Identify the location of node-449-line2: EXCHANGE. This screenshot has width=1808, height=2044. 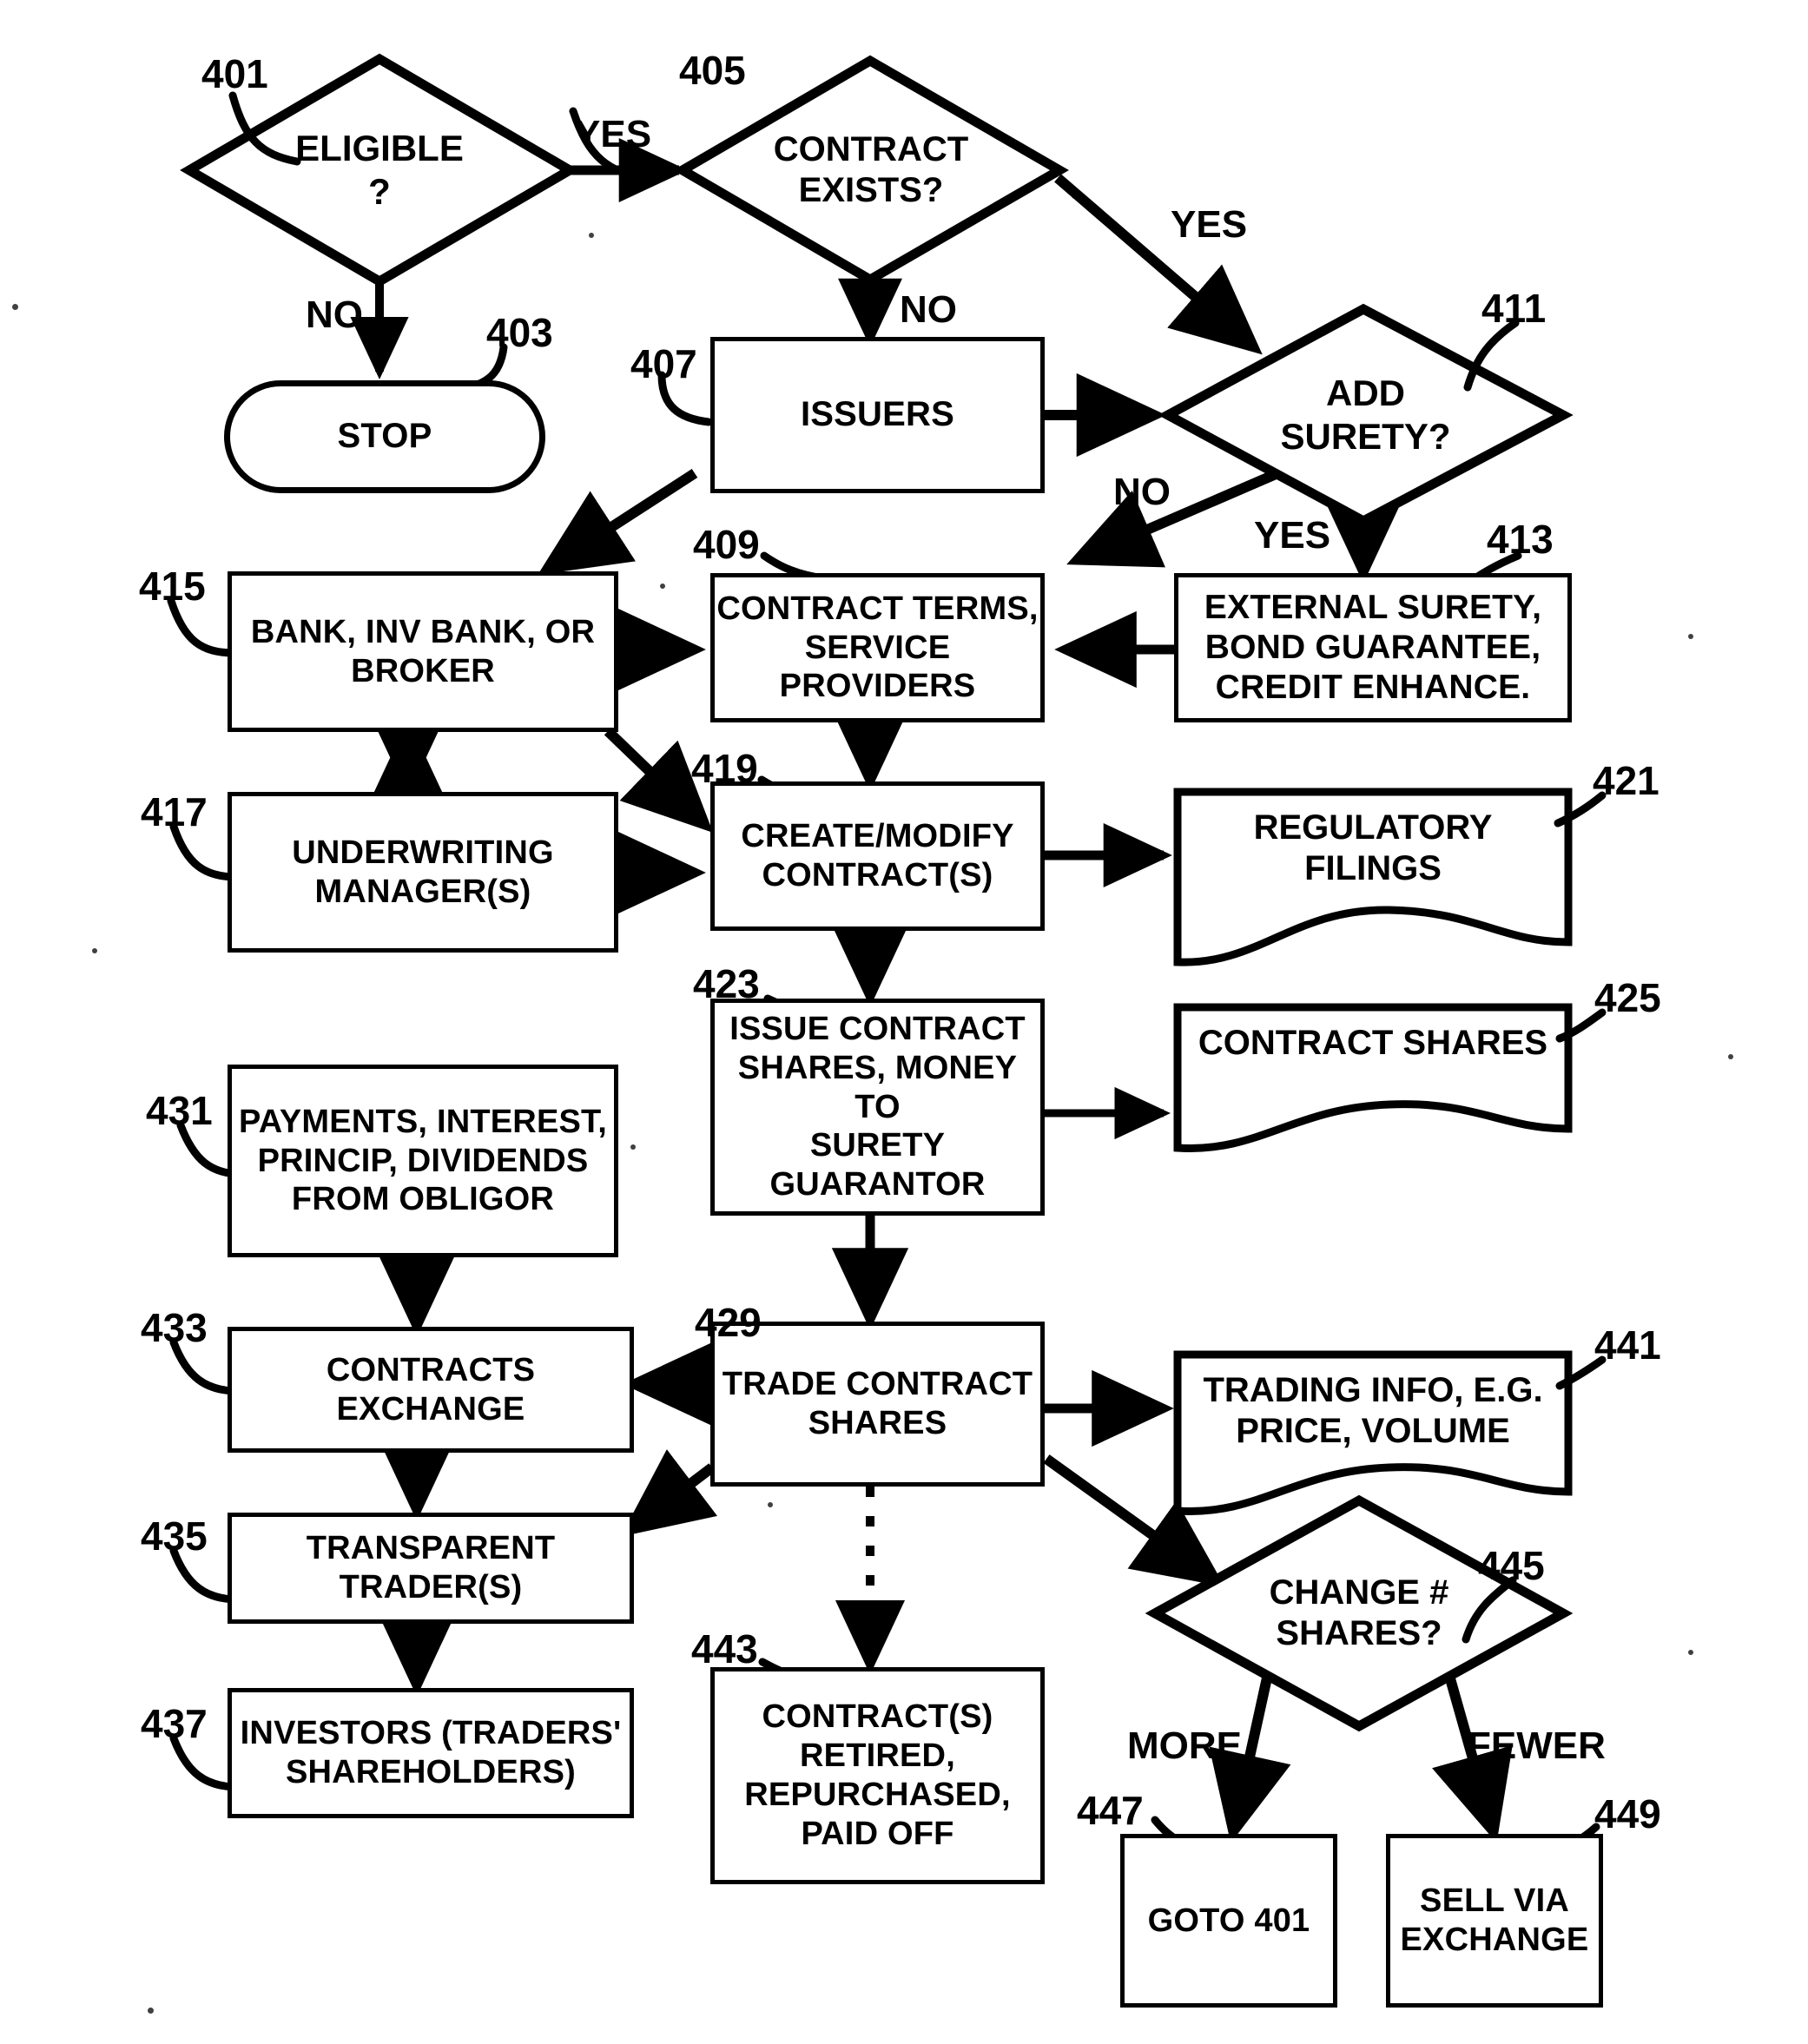
(1494, 1940).